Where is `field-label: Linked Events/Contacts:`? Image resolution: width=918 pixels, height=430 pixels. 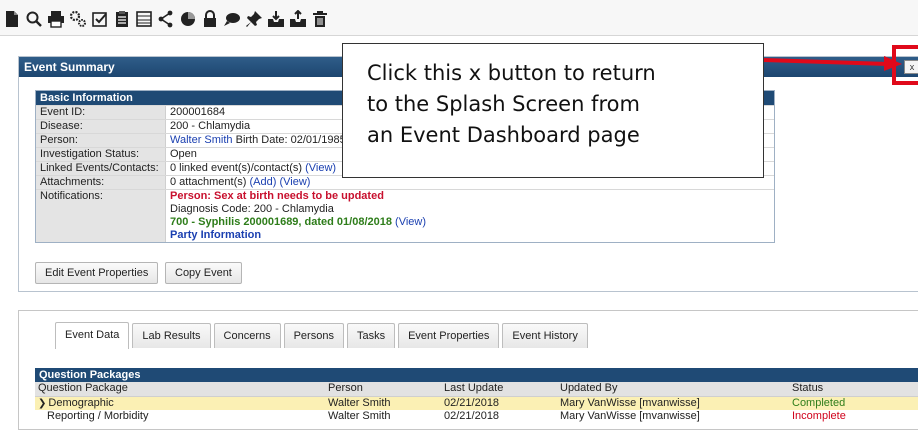 field-label: Linked Events/Contacts: is located at coordinates (101, 168).